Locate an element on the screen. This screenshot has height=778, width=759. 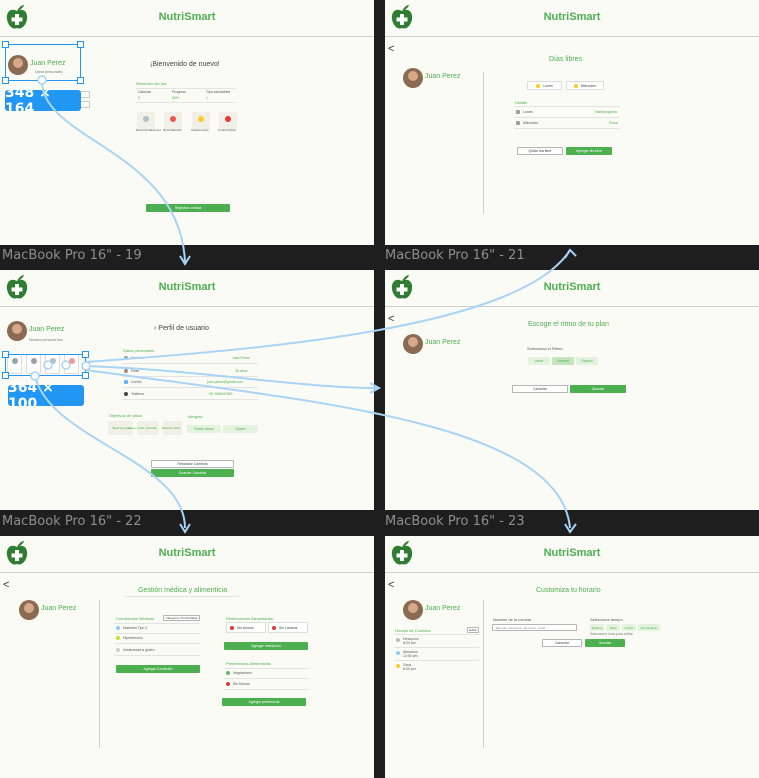
bread-icon is located at coordinates (118, 650).